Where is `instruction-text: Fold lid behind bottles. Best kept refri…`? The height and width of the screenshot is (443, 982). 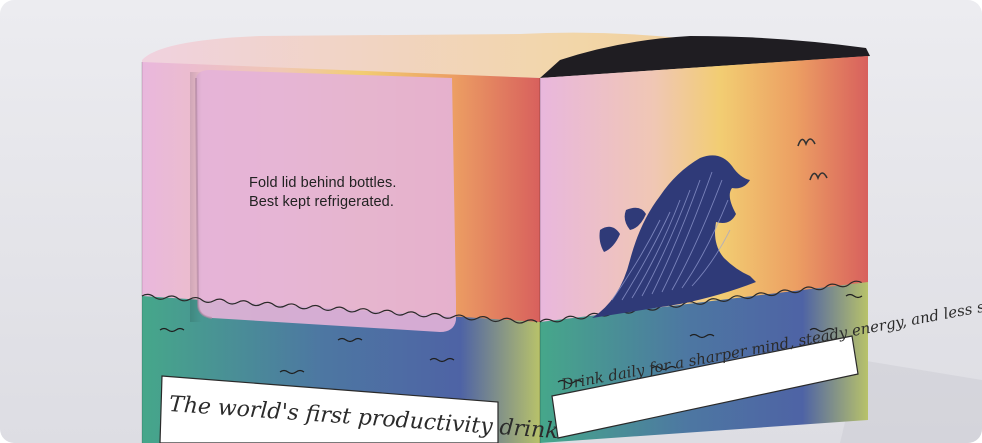 instruction-text: Fold lid behind bottles. Best kept refri… is located at coordinates (323, 193).